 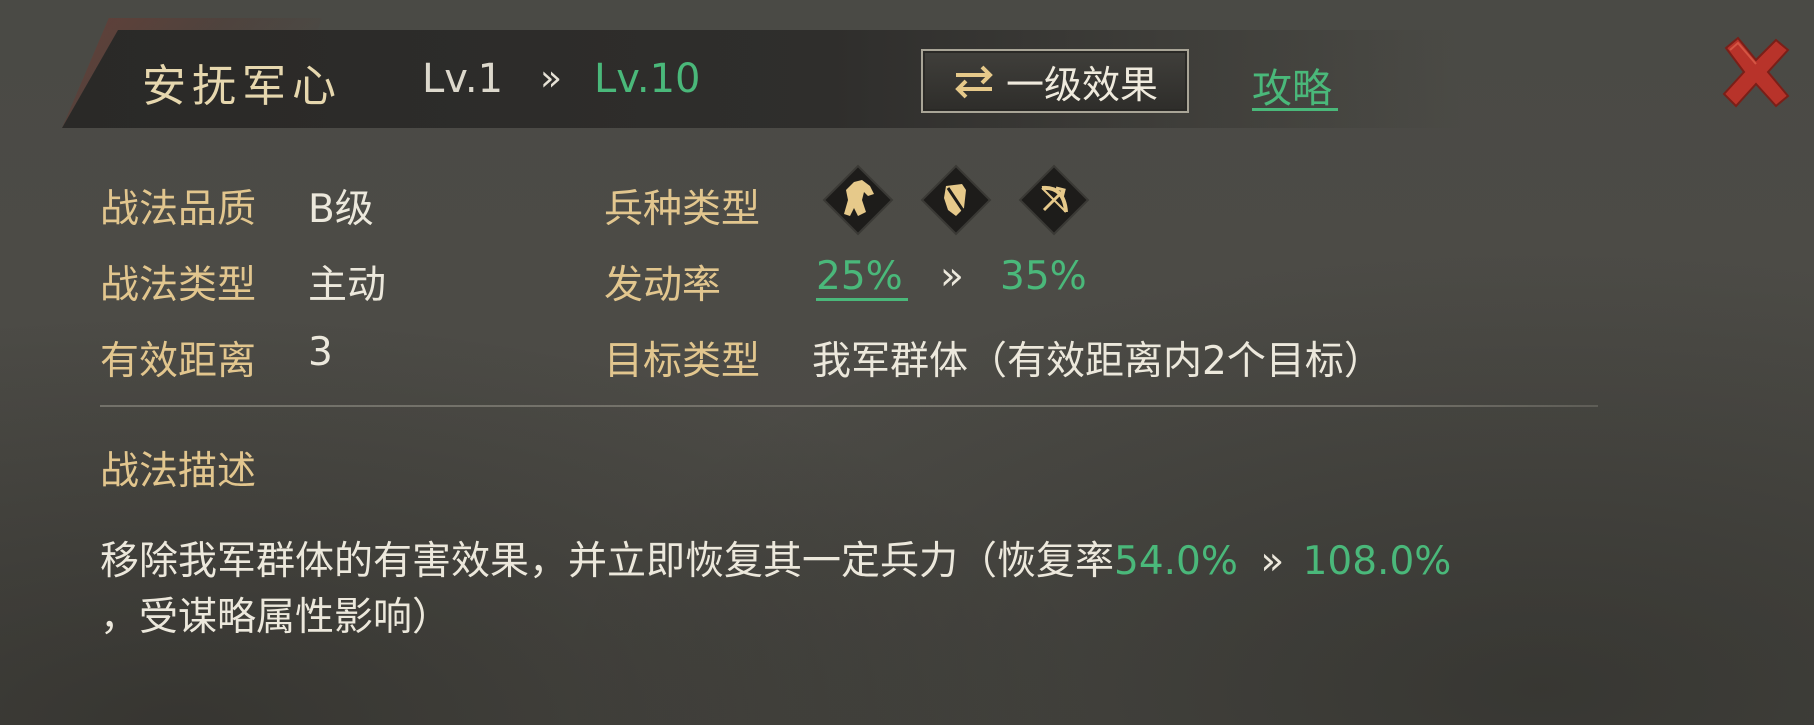 I want to click on tactic-type-label: 战法类型, so click(x=178, y=285).